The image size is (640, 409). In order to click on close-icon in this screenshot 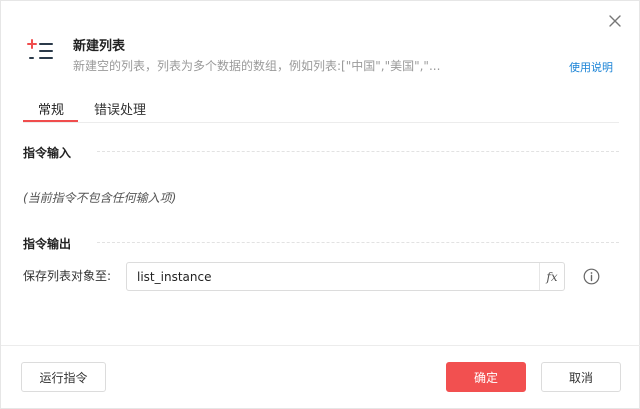, I will do `click(615, 21)`.